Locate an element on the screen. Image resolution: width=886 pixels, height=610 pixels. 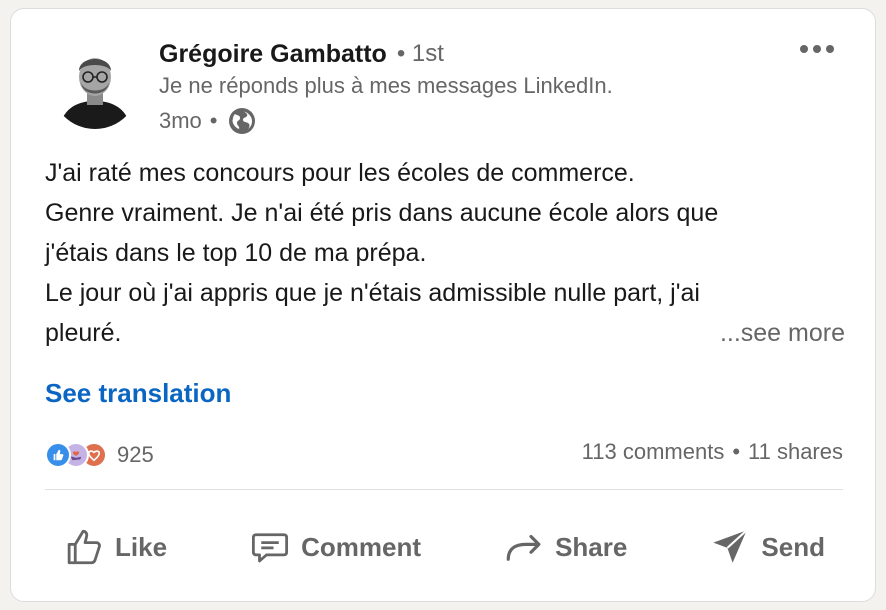
action-bar: Like Comment Share Send is located at coordinates (444, 547).